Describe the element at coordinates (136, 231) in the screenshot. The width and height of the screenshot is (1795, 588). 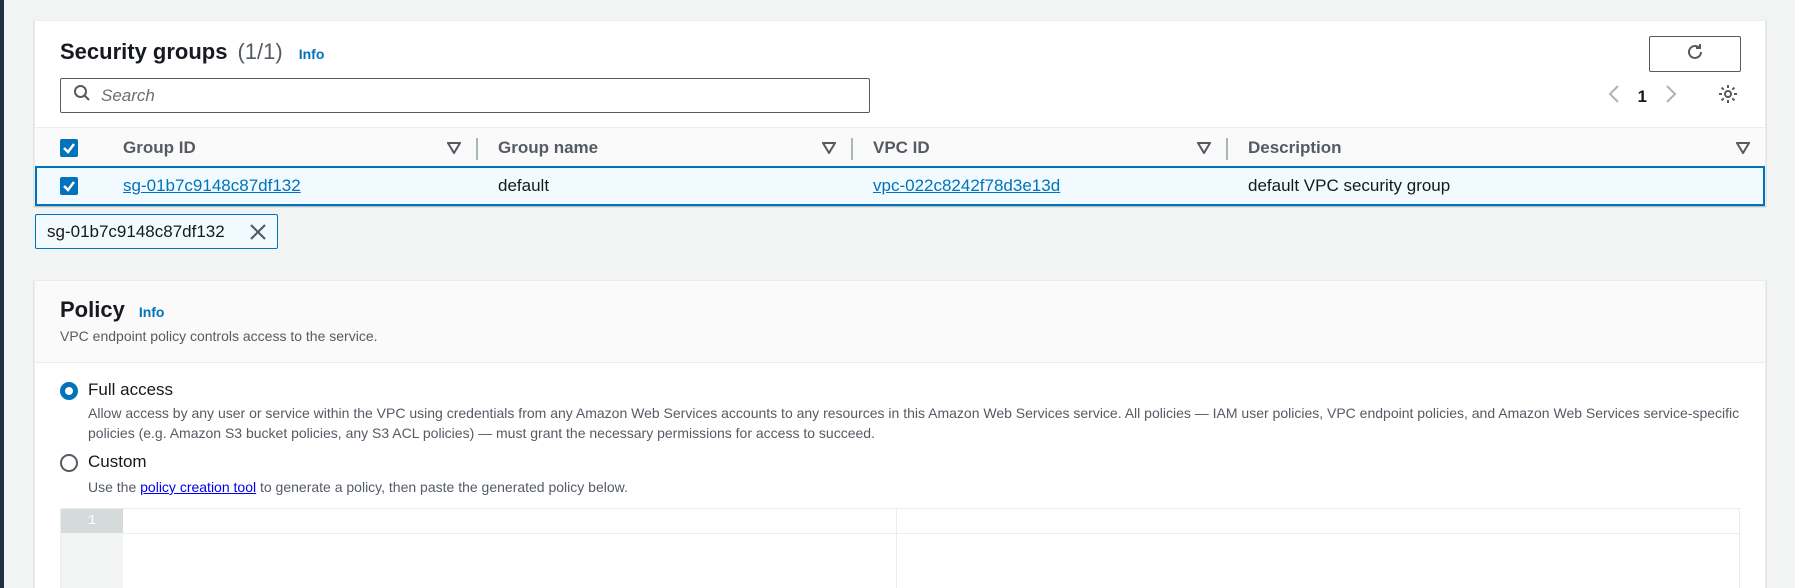
I see `token-label: sg-01b7c9148c87df132` at that location.